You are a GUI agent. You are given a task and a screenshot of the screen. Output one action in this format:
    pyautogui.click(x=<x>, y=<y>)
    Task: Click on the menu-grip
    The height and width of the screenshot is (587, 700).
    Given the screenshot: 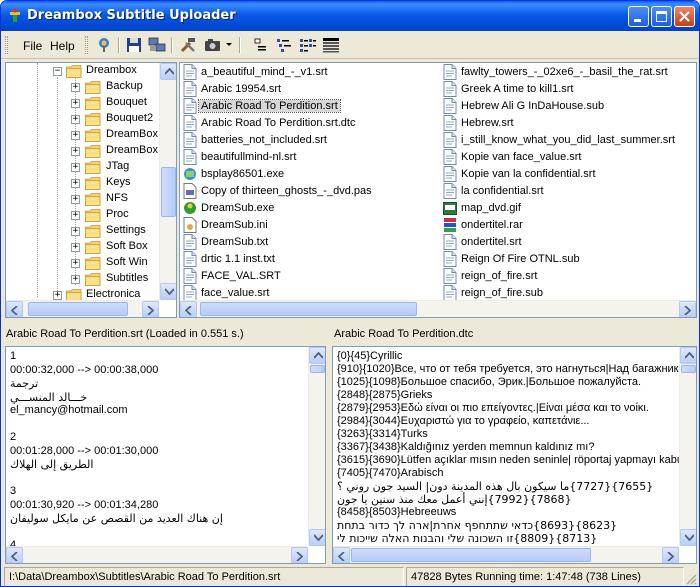 What is the action you would take?
    pyautogui.click(x=6, y=45)
    